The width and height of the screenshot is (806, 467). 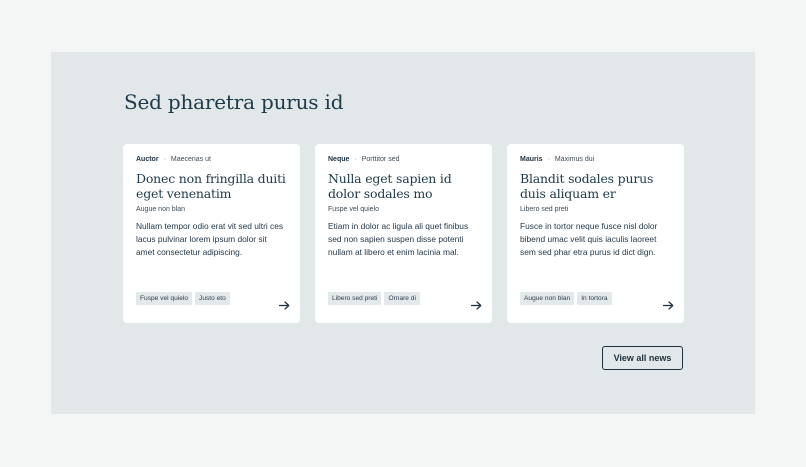 What do you see at coordinates (212, 298) in the screenshot?
I see `tag: Justo eto` at bounding box center [212, 298].